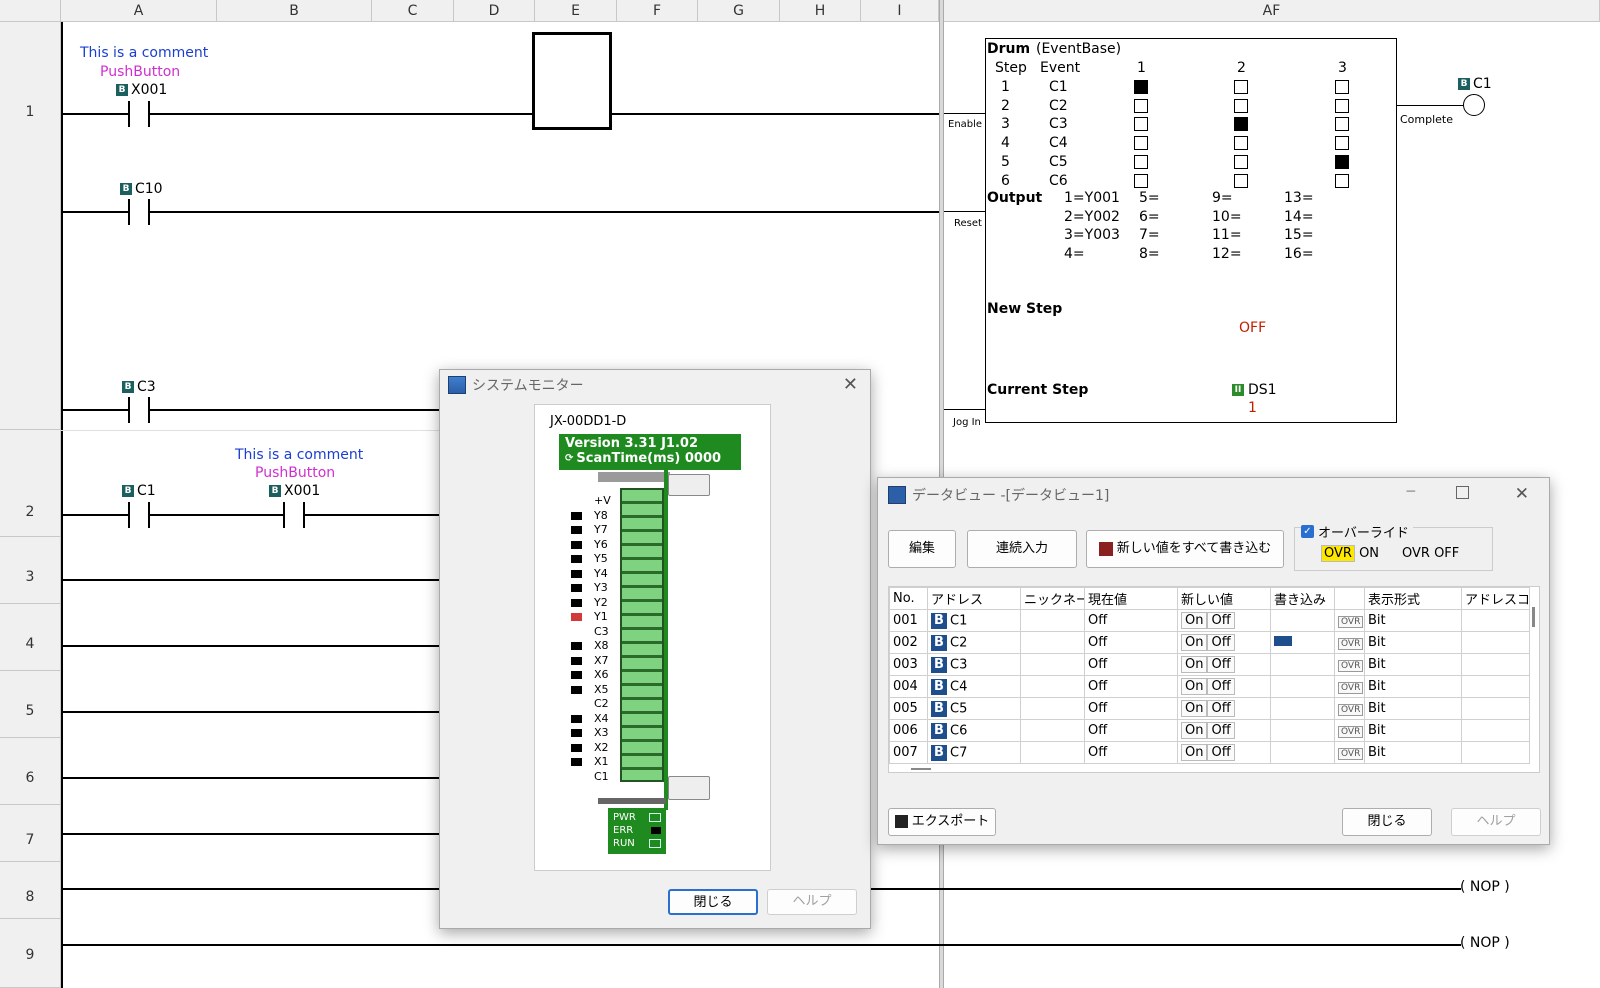 The width and height of the screenshot is (1600, 988). I want to click on row-header-4: 4, so click(30, 637).